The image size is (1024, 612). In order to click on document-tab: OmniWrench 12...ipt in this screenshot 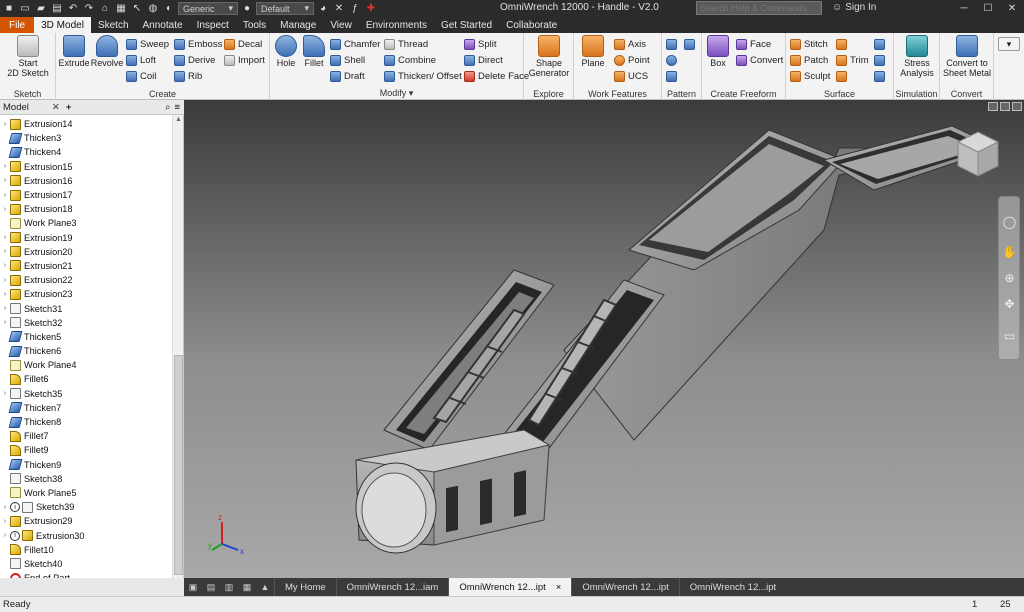, I will do `click(624, 587)`.